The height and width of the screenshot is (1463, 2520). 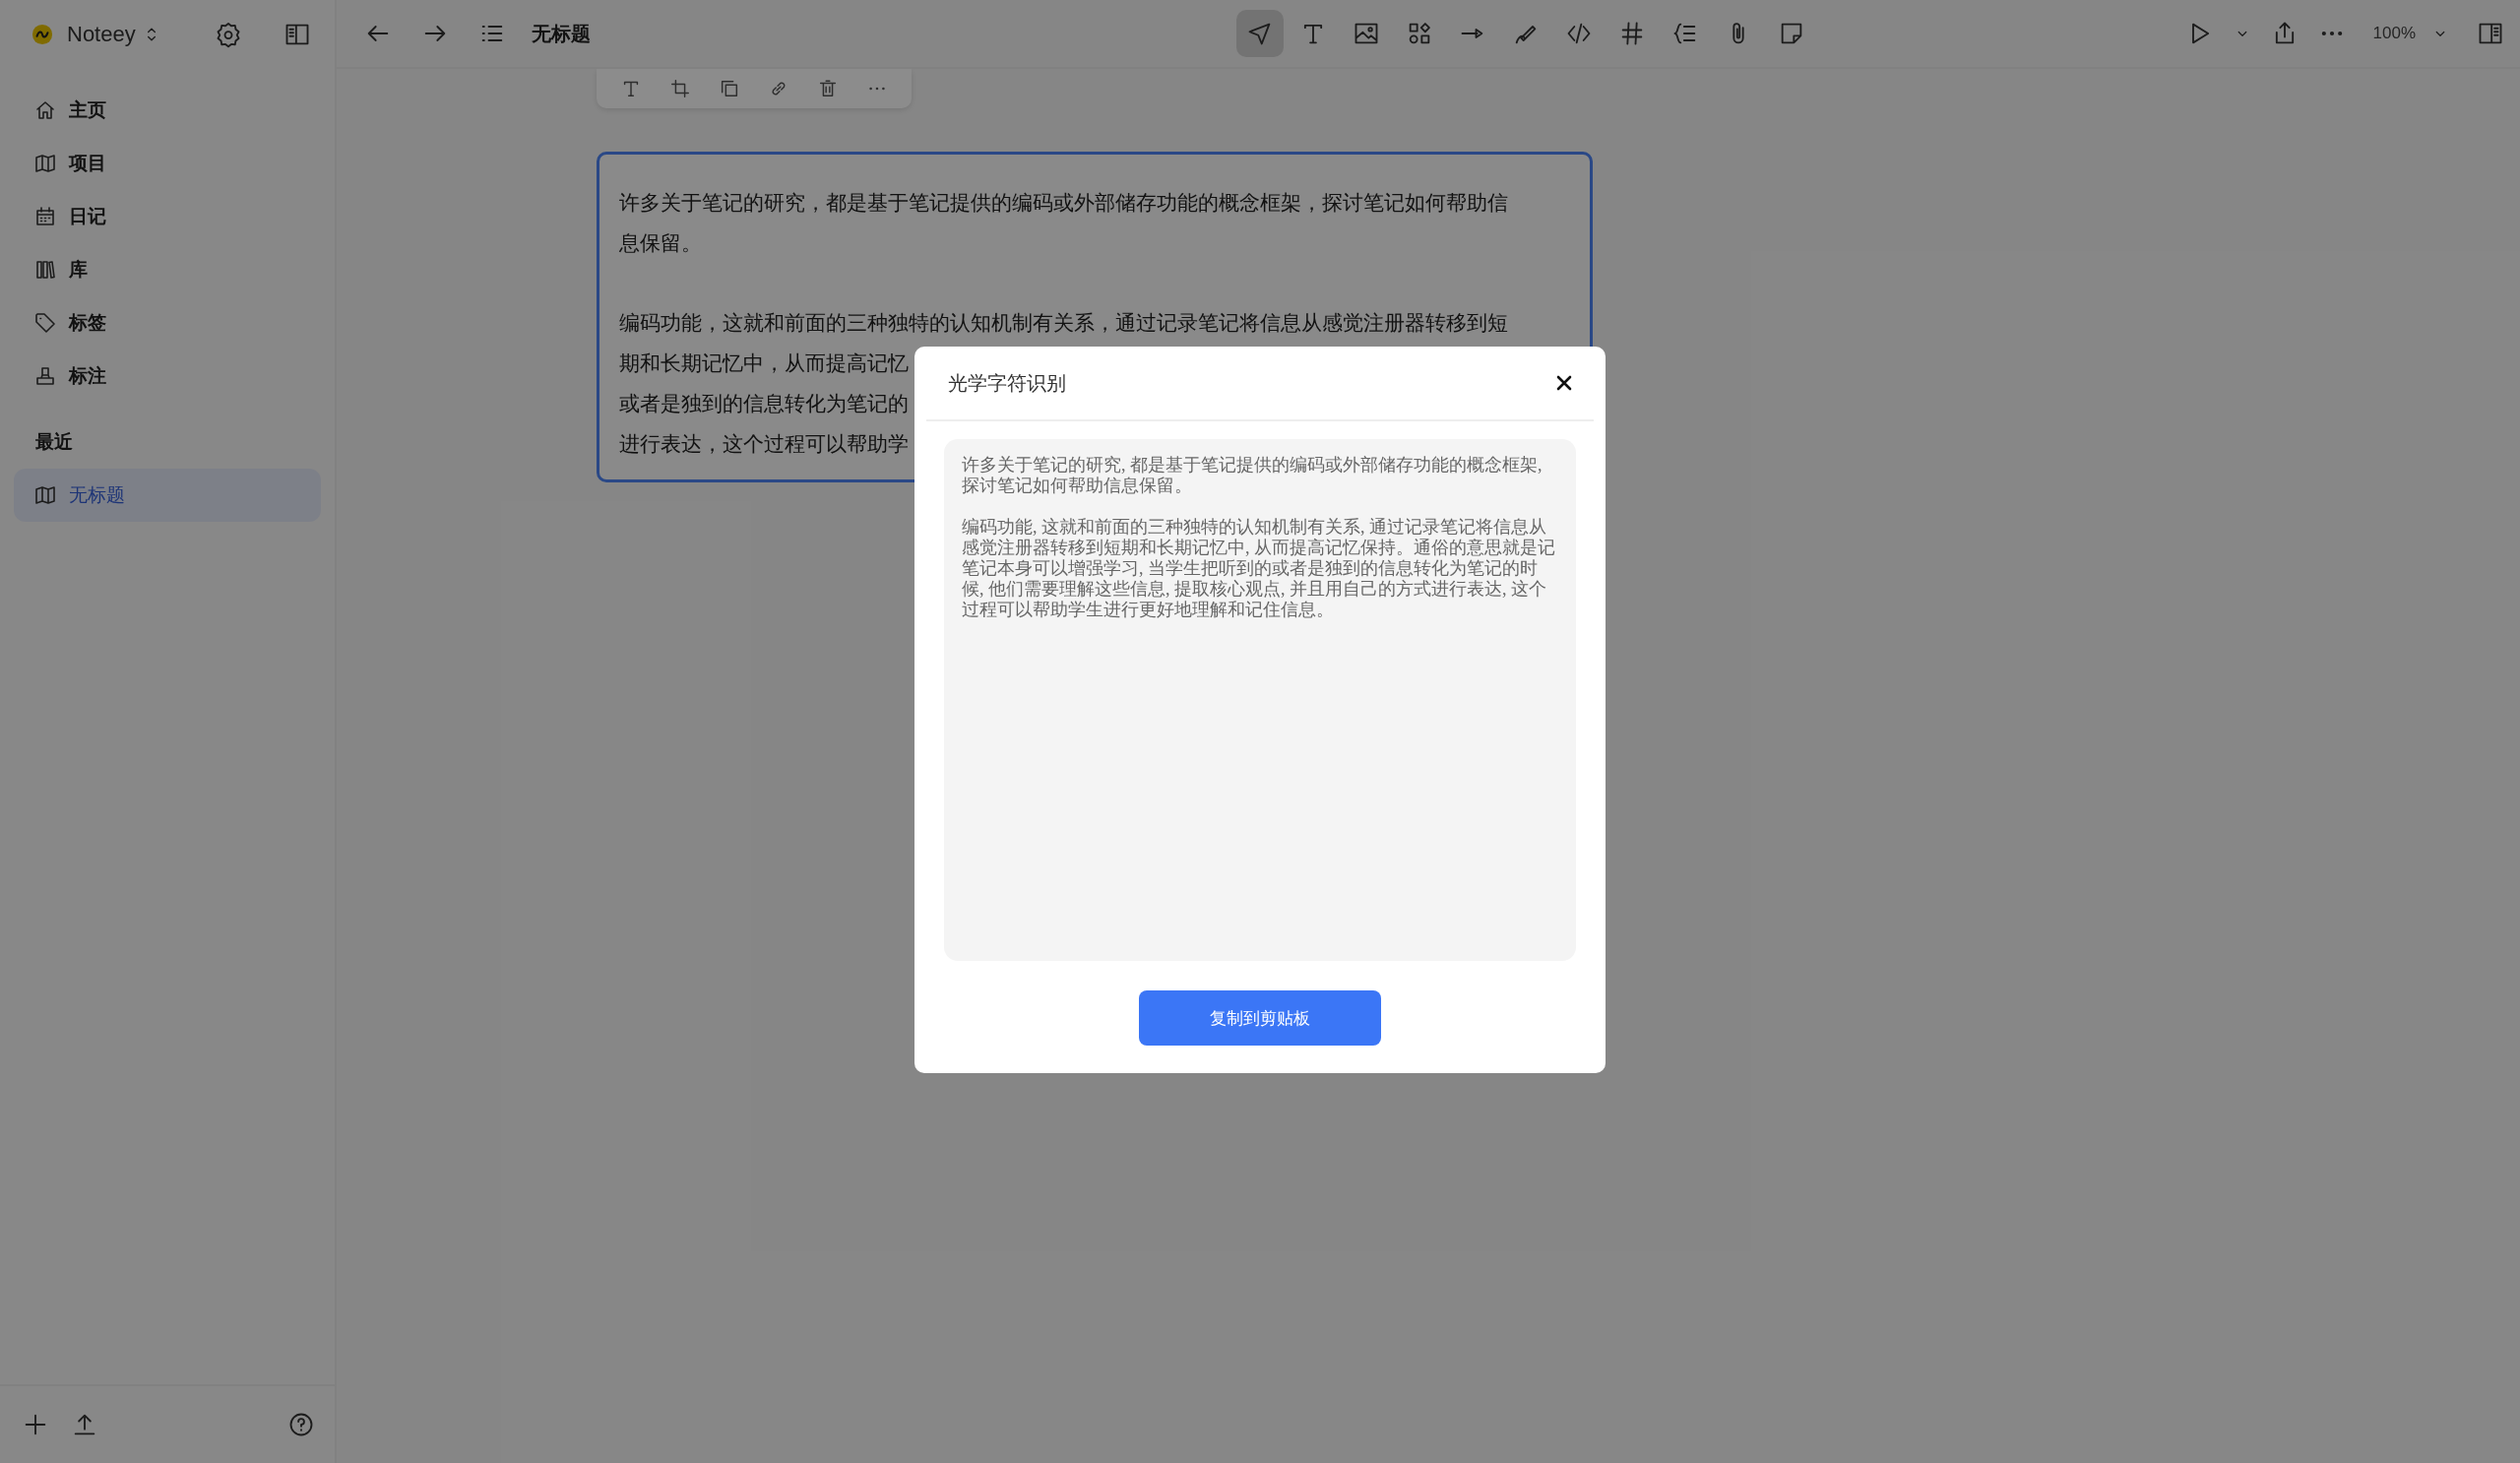 What do you see at coordinates (167, 496) in the screenshot?
I see `recent-item: 无标题` at bounding box center [167, 496].